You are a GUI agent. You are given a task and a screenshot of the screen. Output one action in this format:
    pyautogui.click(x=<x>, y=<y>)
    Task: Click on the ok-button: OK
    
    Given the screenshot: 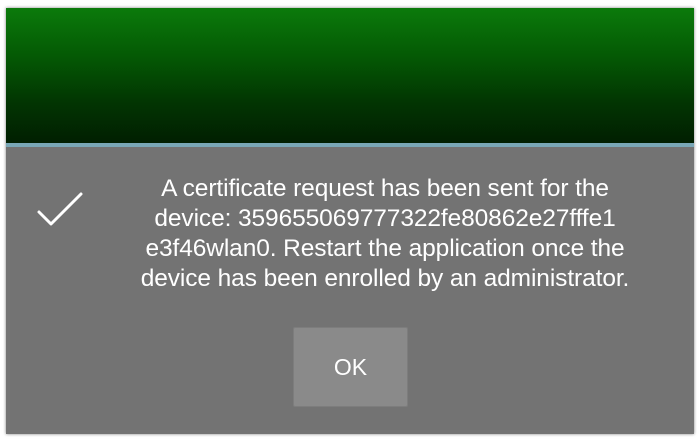 What is the action you would take?
    pyautogui.click(x=350, y=367)
    